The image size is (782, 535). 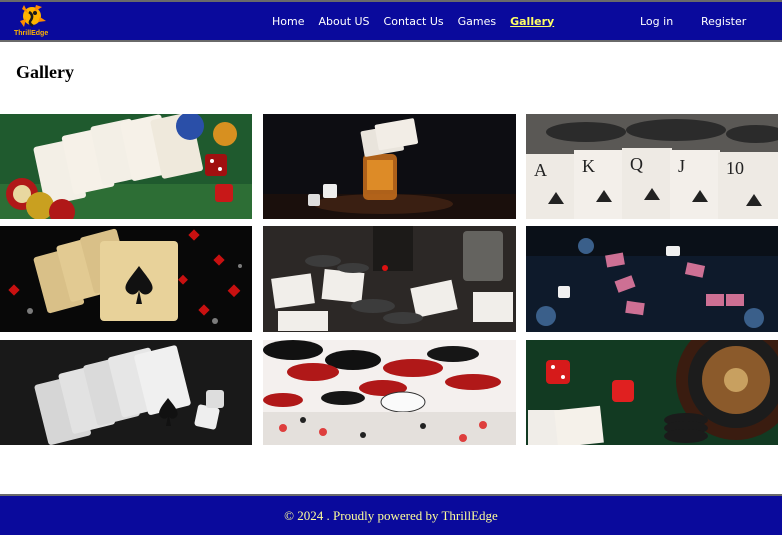 I want to click on nav-about-us: About US, so click(x=343, y=21).